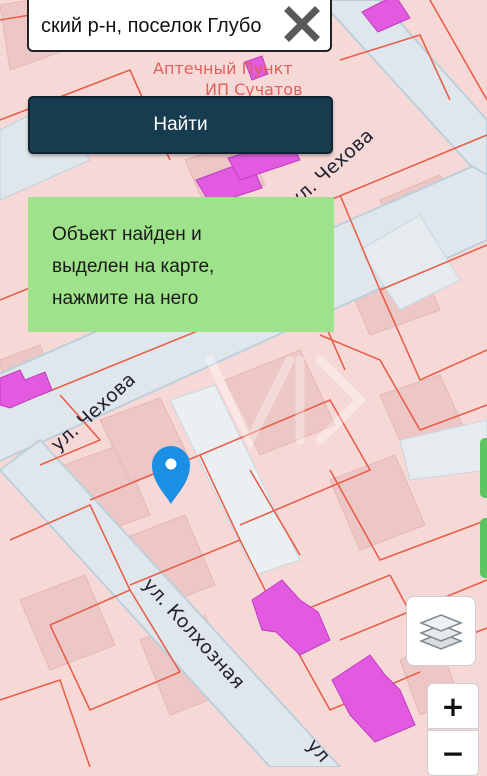  What do you see at coordinates (159, 26) in the screenshot?
I see `search-input` at bounding box center [159, 26].